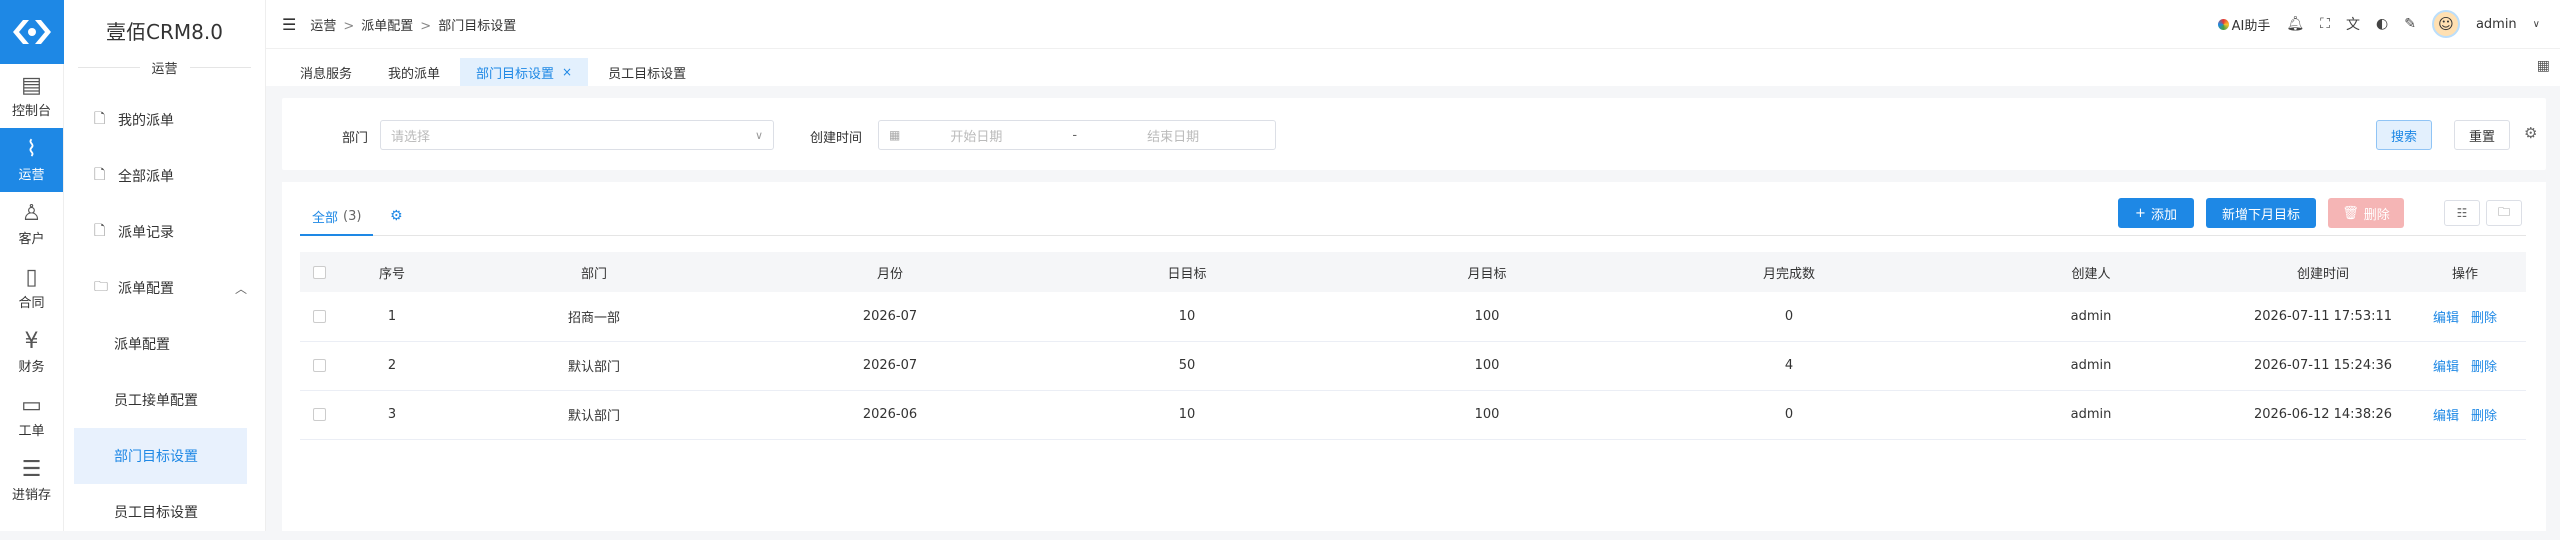 This screenshot has width=2560, height=540. I want to click on breadcrumb-item: 运营, so click(323, 26).